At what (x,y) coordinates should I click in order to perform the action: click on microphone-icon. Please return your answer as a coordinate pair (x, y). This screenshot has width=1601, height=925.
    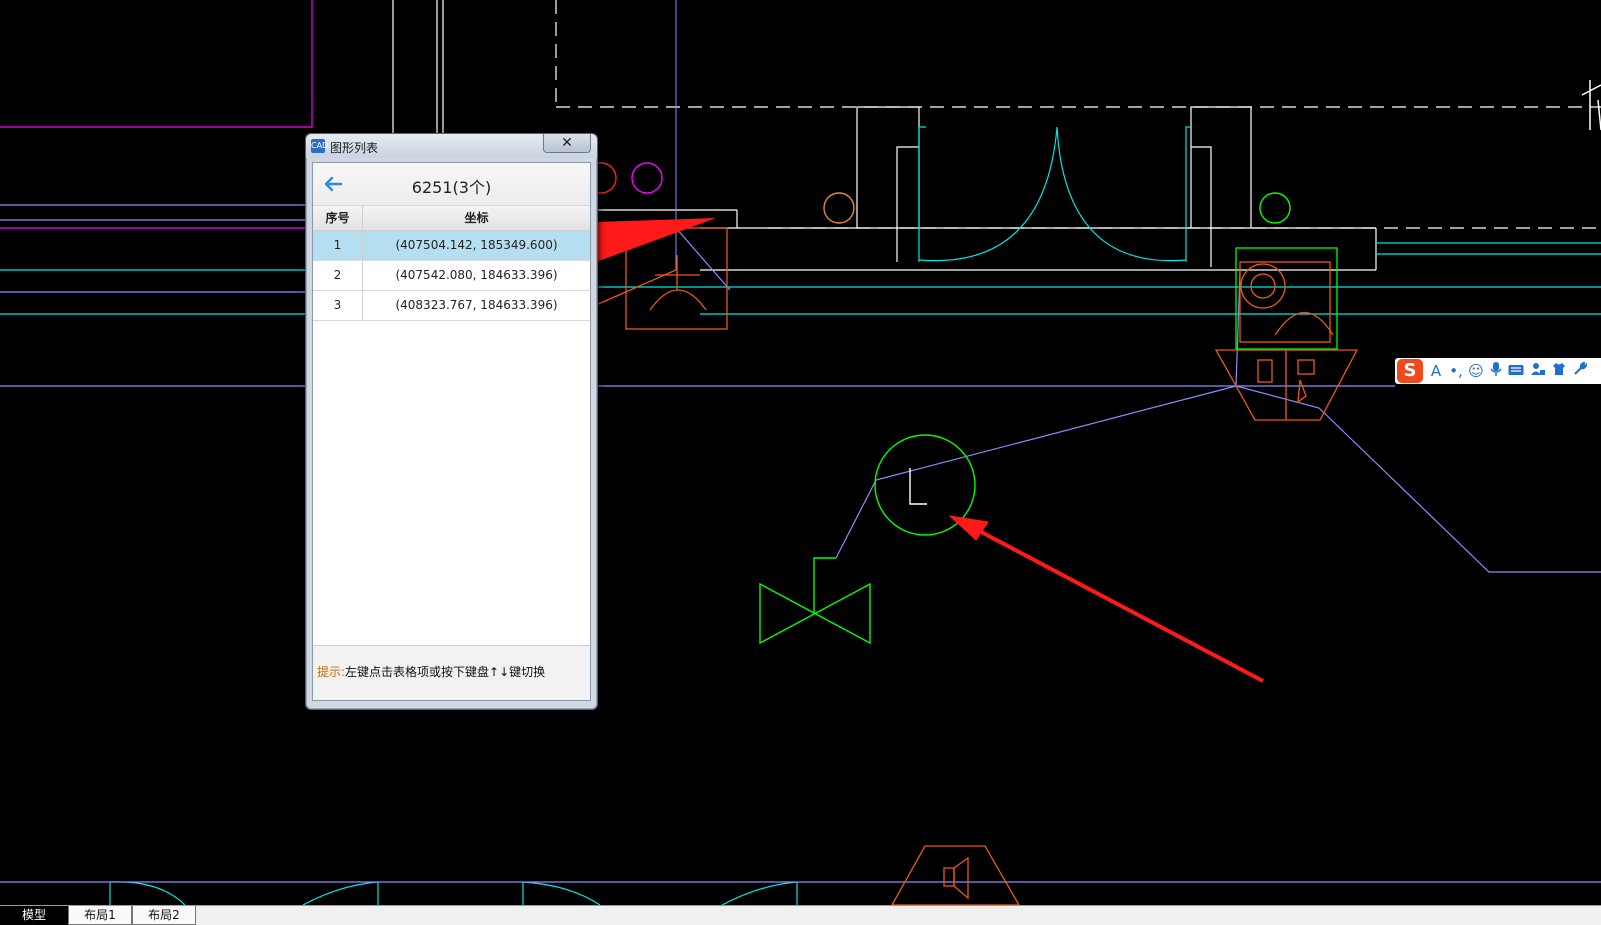
    Looking at the image, I should click on (1496, 371).